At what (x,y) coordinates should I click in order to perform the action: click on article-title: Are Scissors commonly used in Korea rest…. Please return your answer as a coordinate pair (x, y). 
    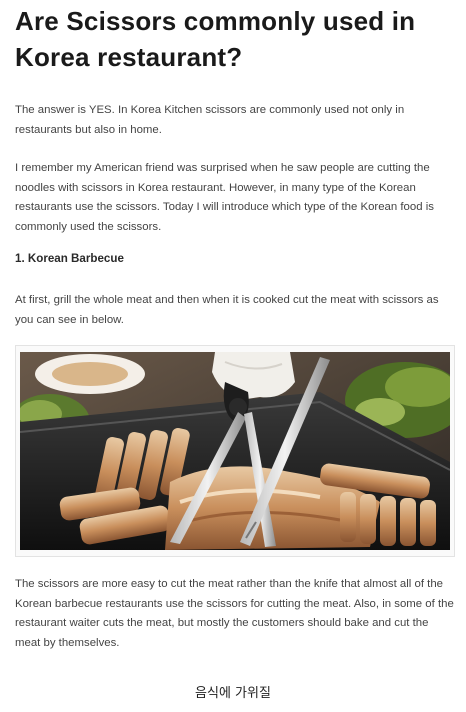
    Looking at the image, I should click on (215, 39).